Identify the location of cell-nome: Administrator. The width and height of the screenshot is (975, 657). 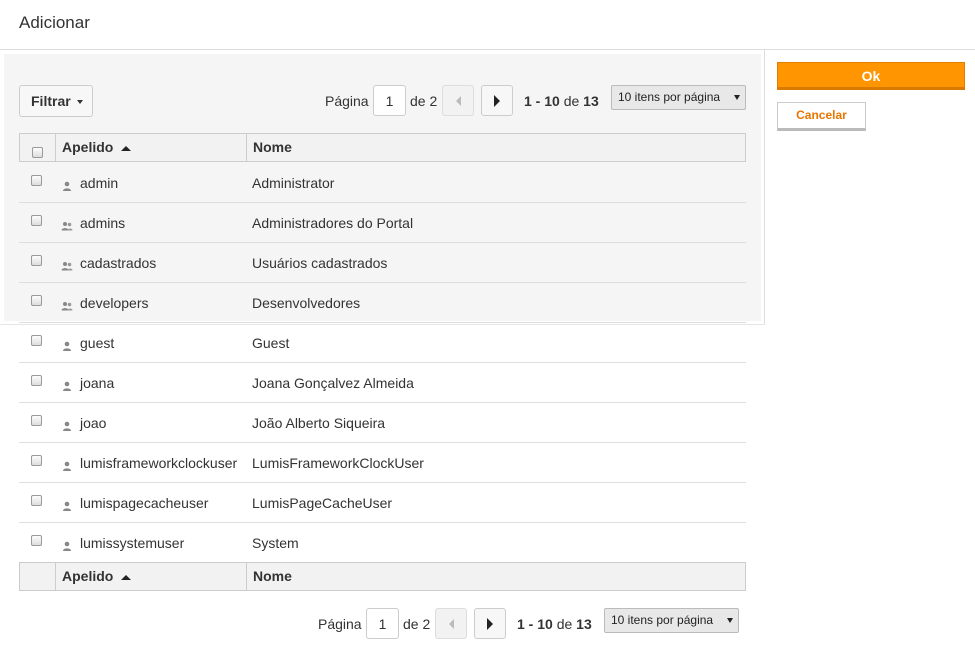
(293, 183).